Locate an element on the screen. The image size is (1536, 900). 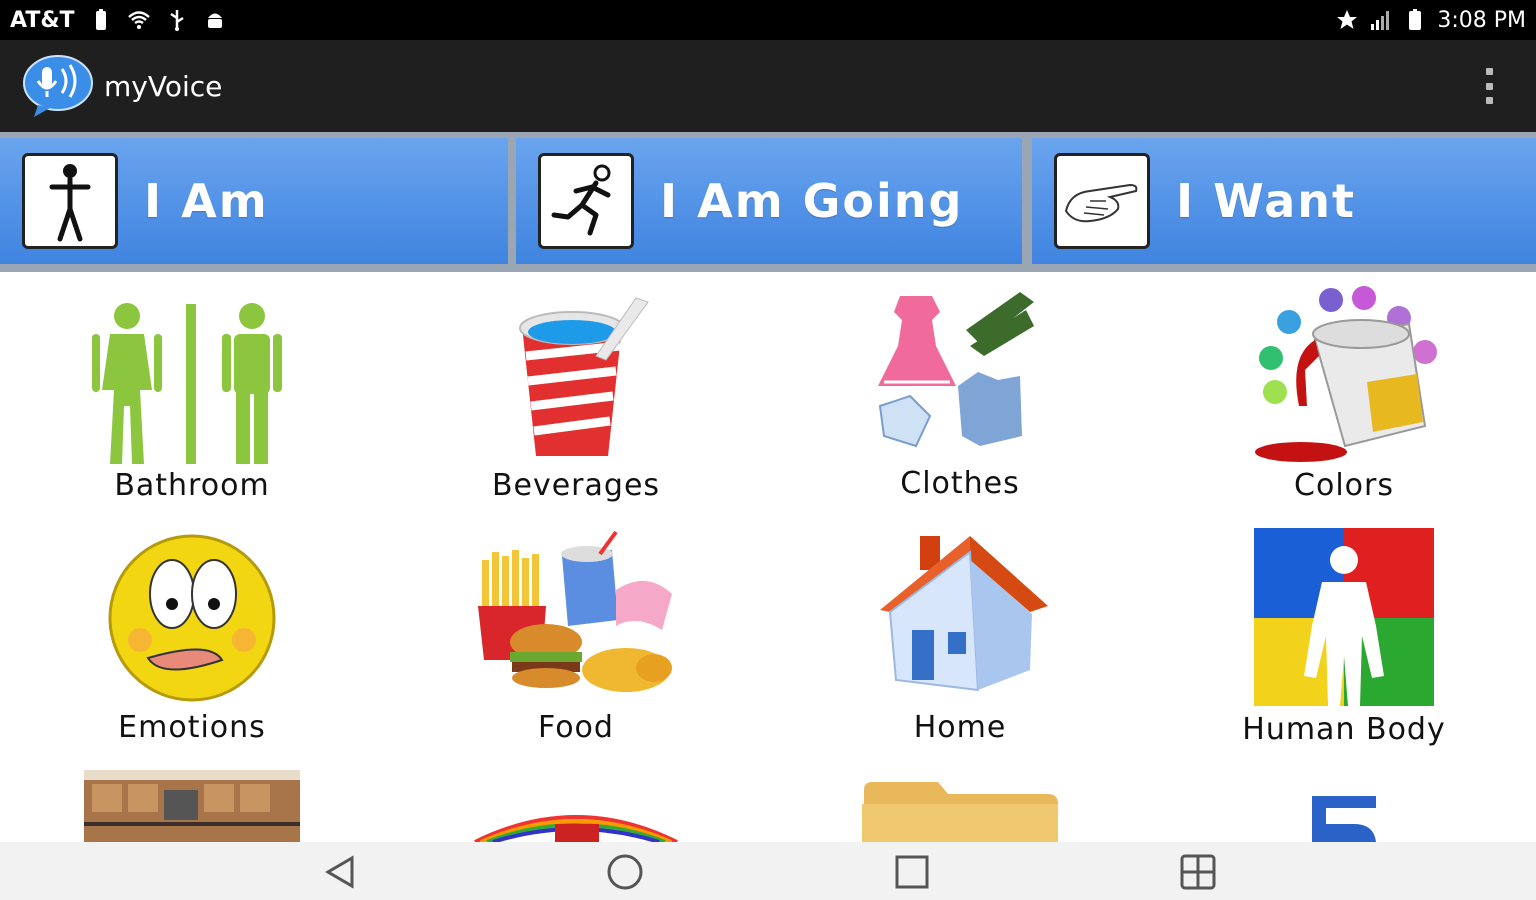
tile-human-body: Human Body is located at coordinates (1344, 636).